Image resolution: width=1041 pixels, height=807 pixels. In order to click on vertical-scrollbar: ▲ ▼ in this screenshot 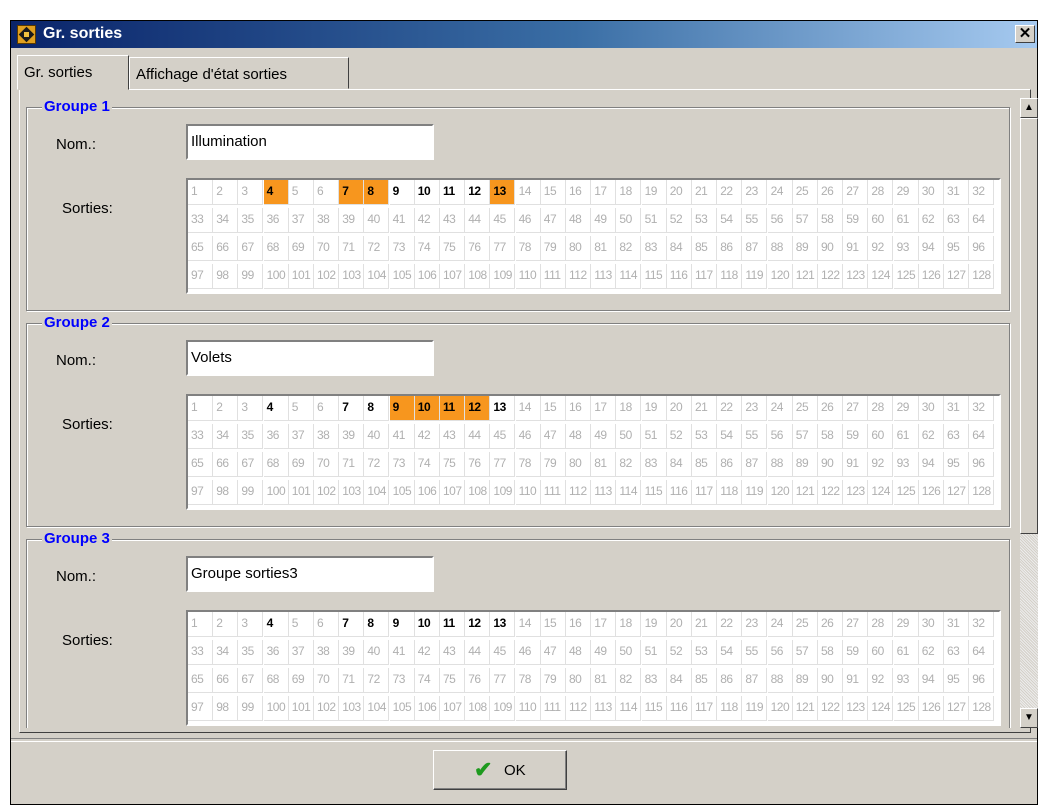, I will do `click(1029, 413)`.